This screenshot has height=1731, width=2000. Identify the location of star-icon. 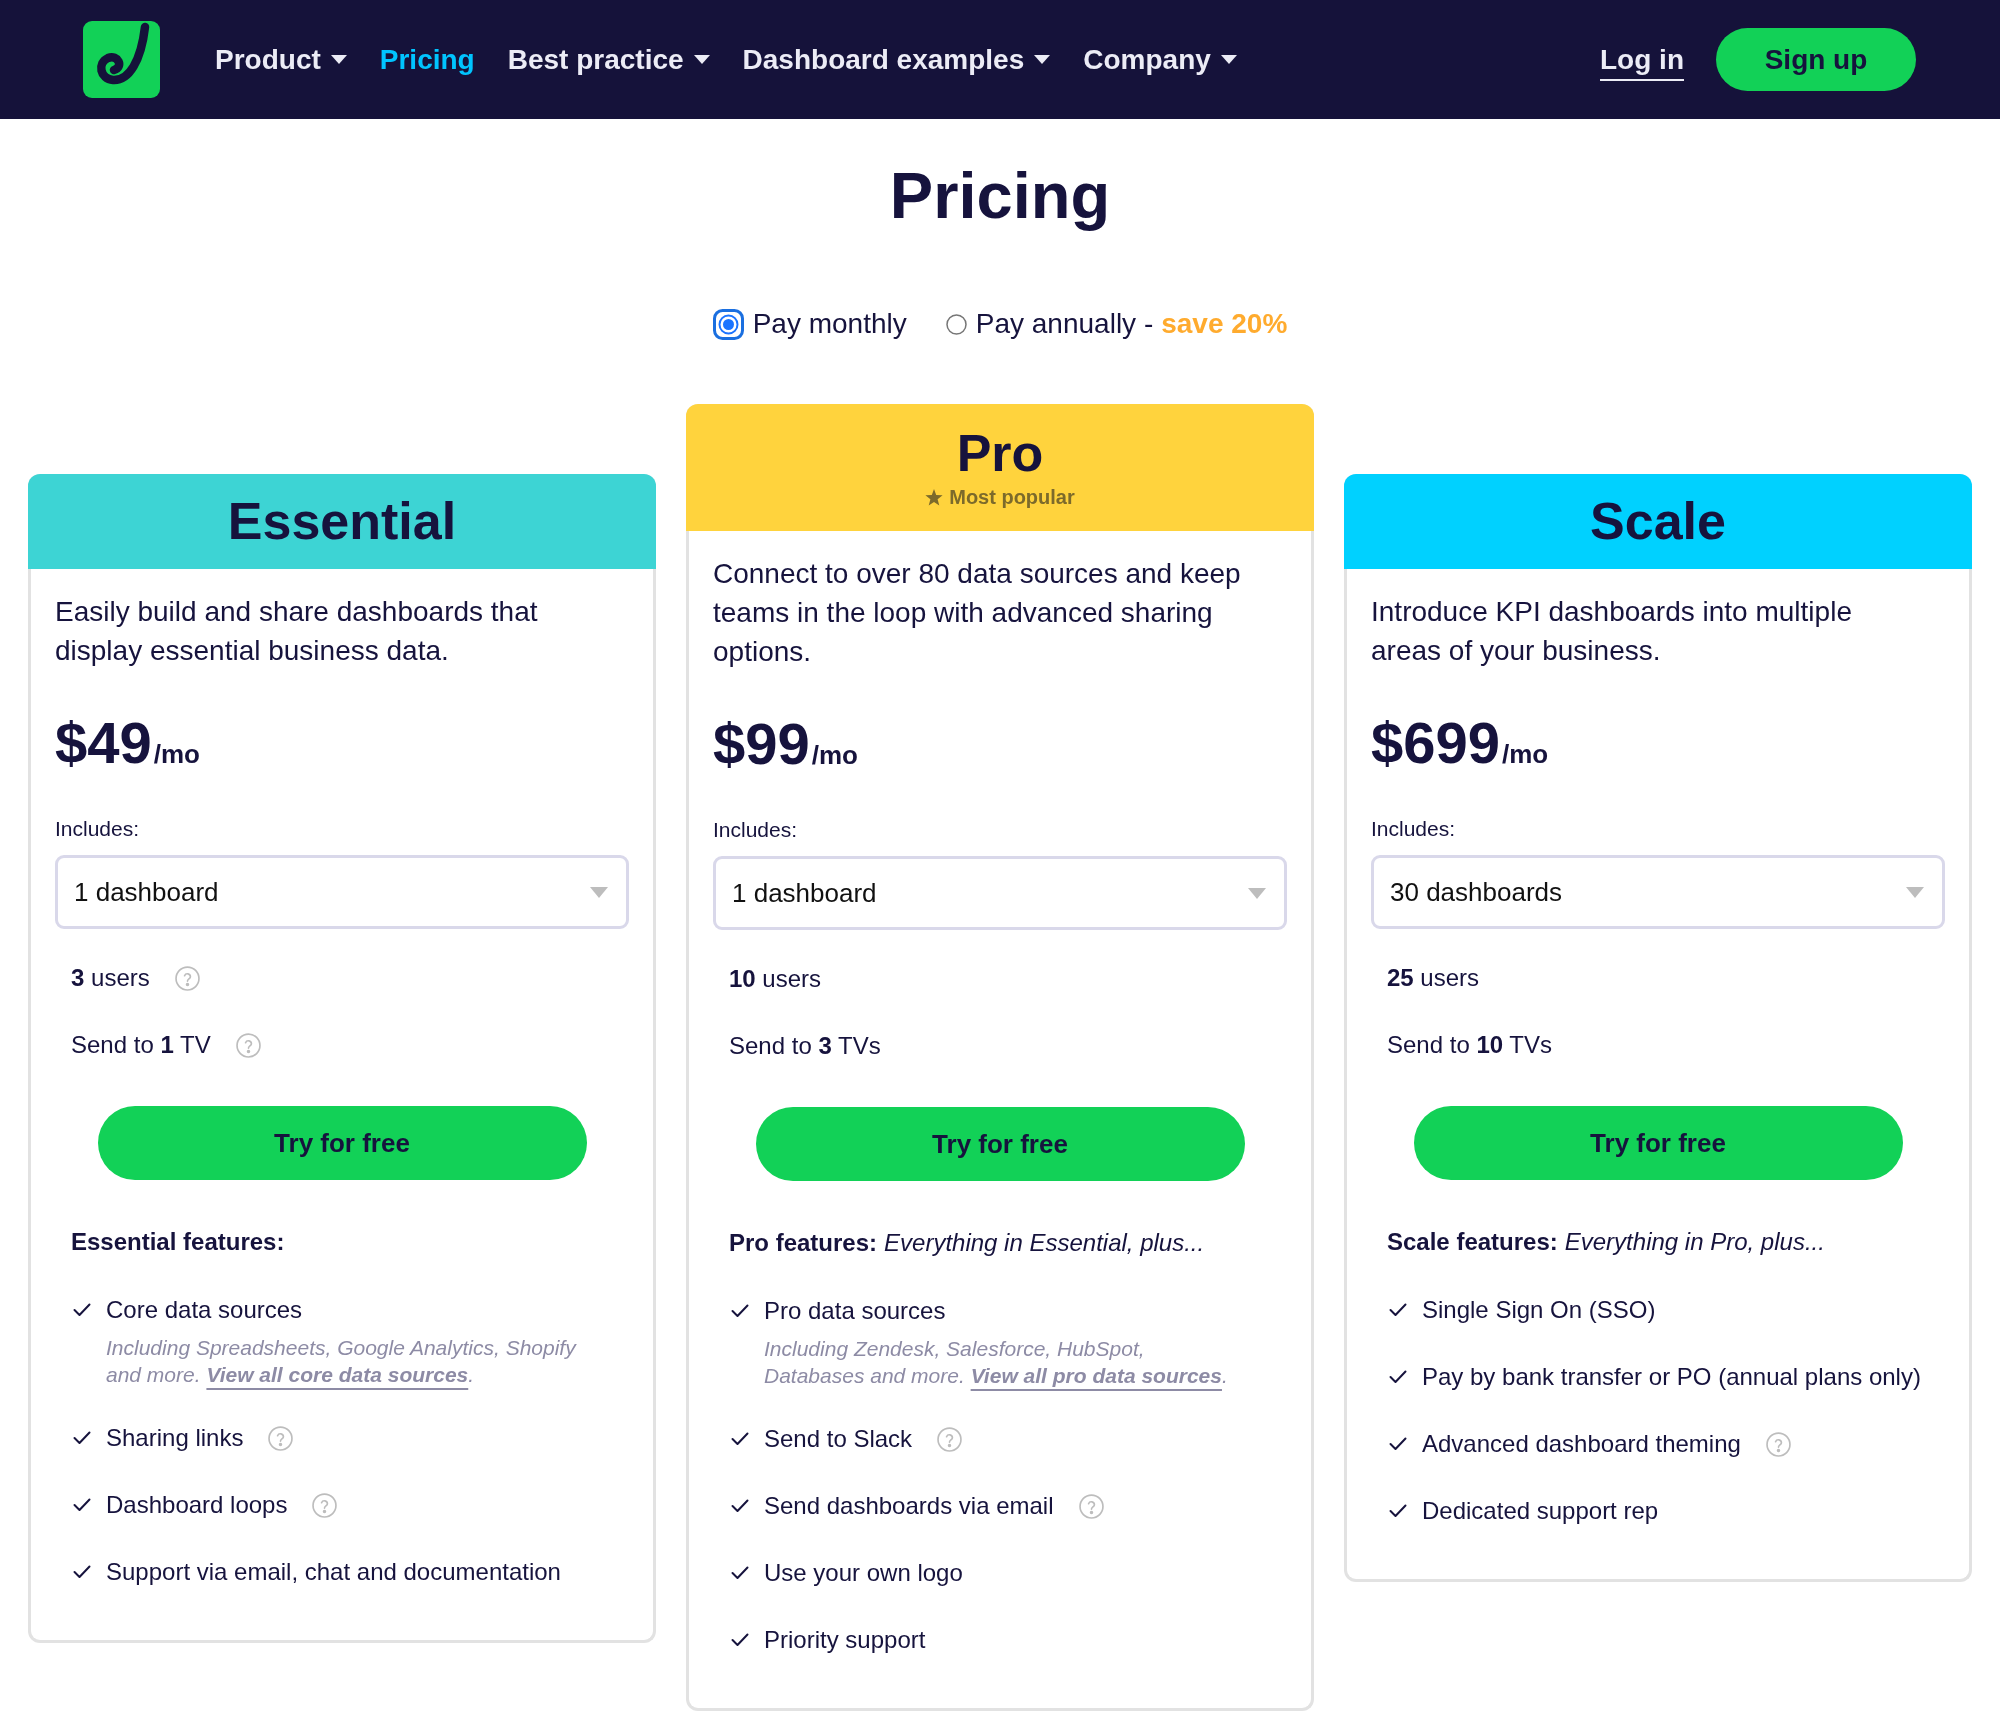
(934, 497).